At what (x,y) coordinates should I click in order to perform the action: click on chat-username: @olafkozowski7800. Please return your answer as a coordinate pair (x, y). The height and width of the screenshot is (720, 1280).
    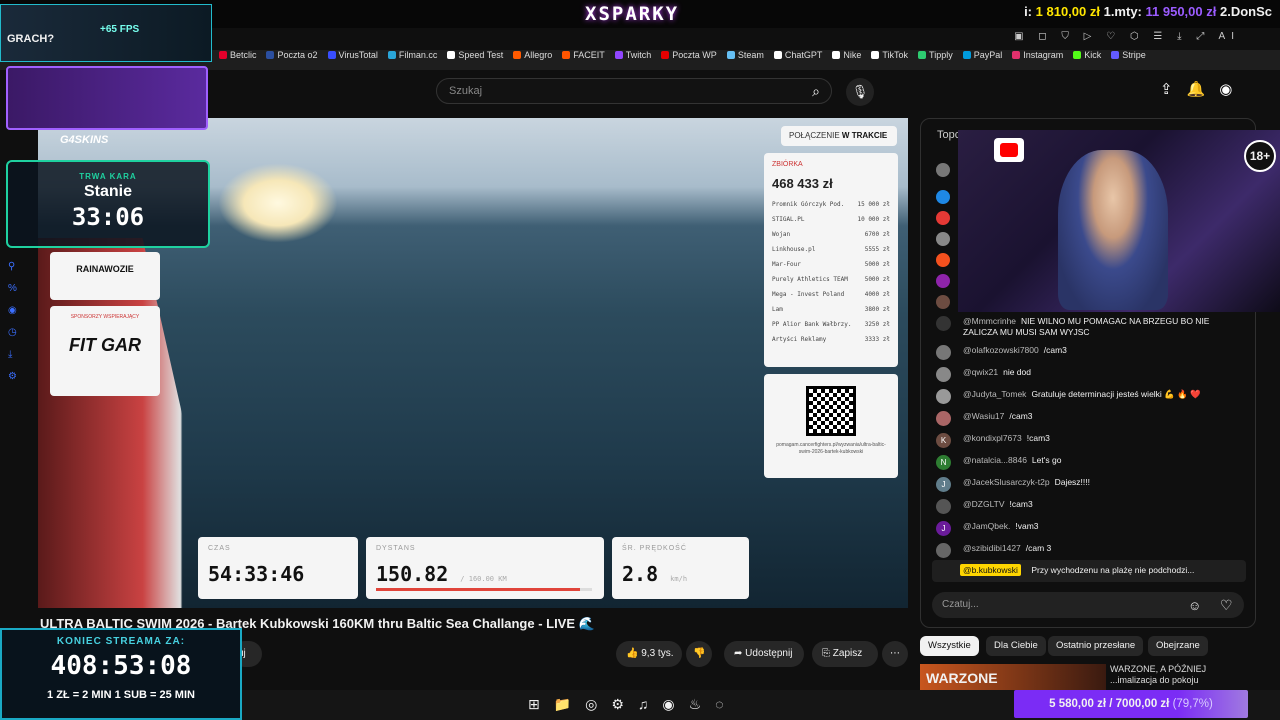
    Looking at the image, I should click on (1001, 350).